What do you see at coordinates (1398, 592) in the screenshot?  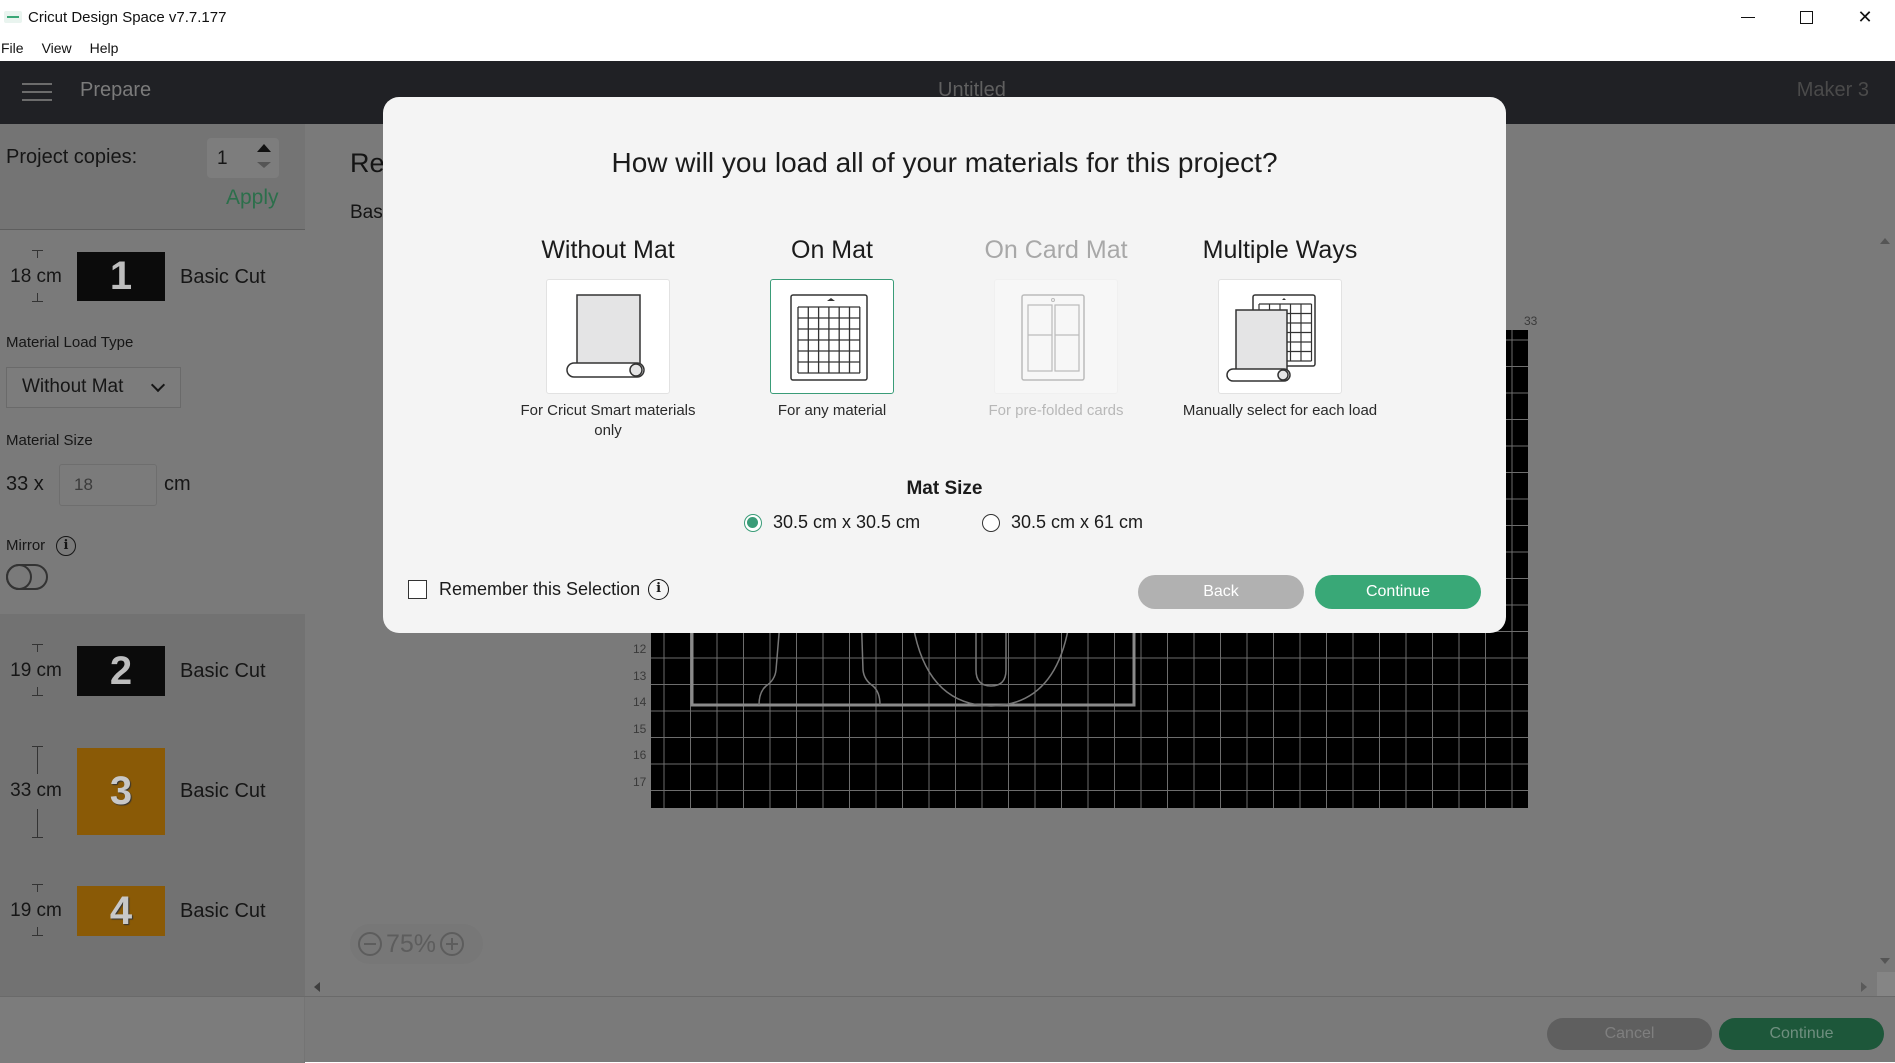 I see `dialog-continue-button: Continue` at bounding box center [1398, 592].